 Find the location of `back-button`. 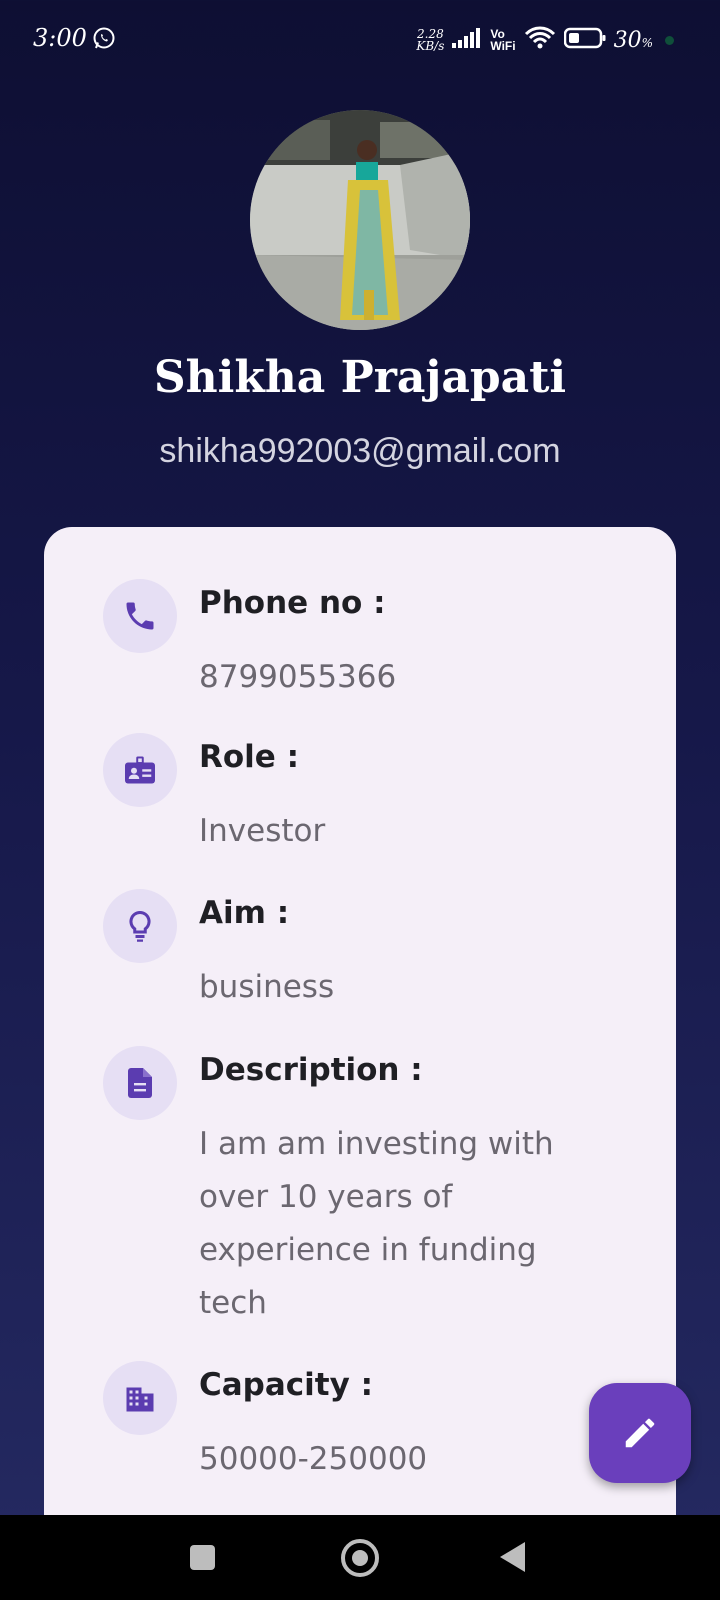

back-button is located at coordinates (512, 1557).